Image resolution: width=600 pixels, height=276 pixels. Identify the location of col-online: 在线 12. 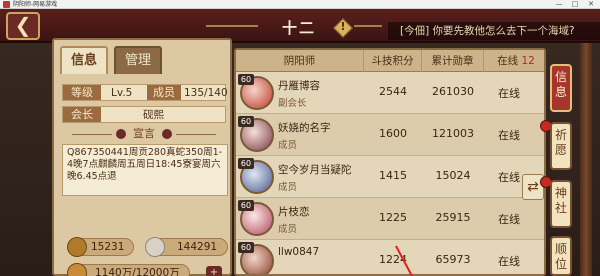
(514, 61).